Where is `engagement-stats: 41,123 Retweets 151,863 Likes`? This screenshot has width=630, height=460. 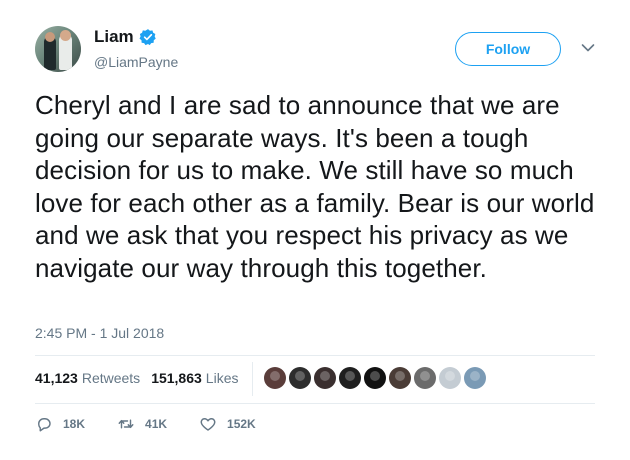 engagement-stats: 41,123 Retweets 151,863 Likes is located at coordinates (136, 378).